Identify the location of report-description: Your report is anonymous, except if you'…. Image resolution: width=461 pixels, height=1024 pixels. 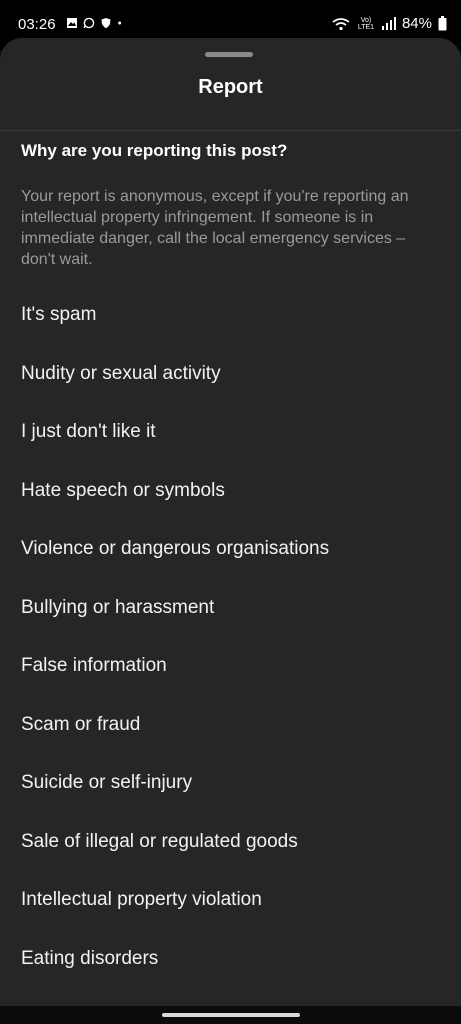
(215, 228).